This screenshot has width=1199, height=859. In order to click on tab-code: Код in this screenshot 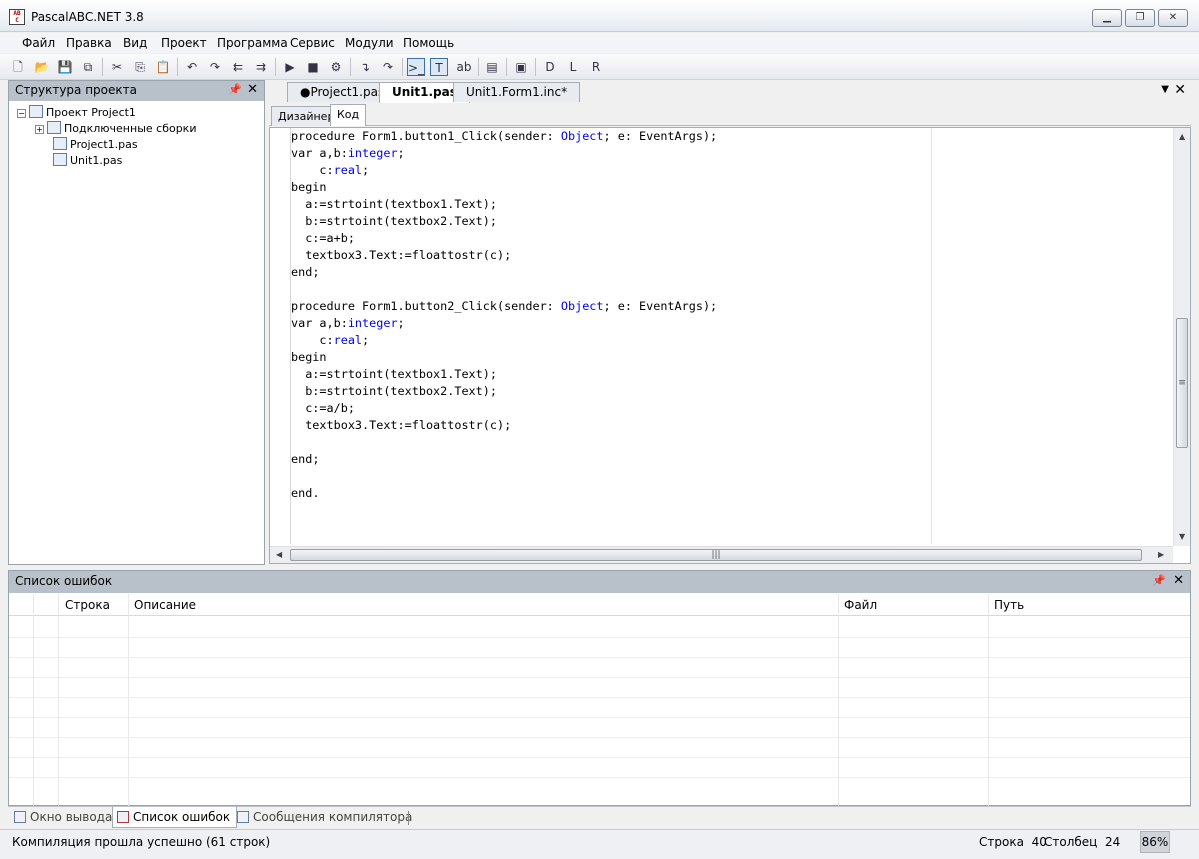, I will do `click(348, 115)`.